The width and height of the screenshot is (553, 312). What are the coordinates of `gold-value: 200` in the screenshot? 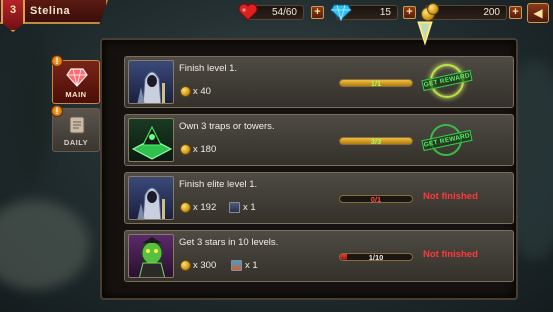 It's located at (491, 12).